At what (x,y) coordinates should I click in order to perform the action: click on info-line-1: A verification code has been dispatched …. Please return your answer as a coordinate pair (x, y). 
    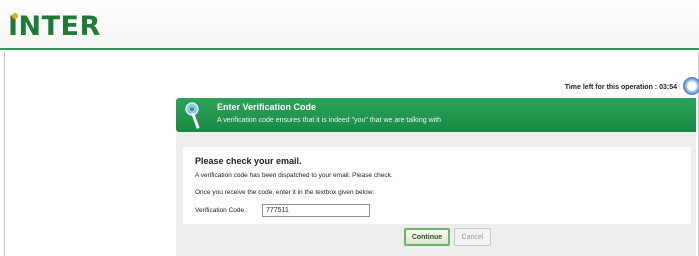
    Looking at the image, I should click on (294, 175).